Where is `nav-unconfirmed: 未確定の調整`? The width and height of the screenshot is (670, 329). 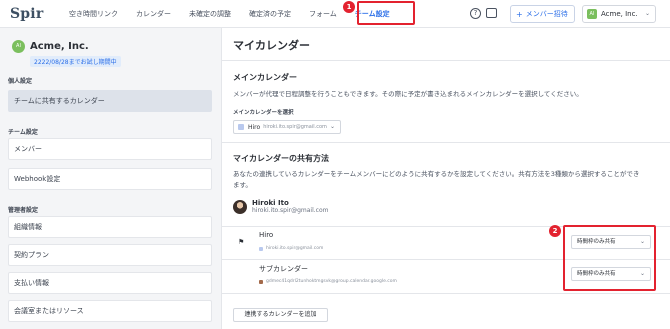
nav-unconfirmed: 未確定の調整 is located at coordinates (210, 14).